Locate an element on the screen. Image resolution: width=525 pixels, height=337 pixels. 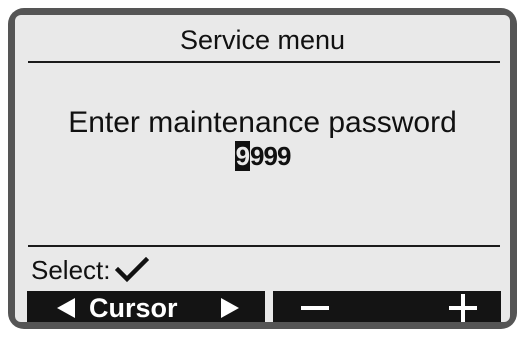
softkey-bar: Cursor is located at coordinates (264, 306).